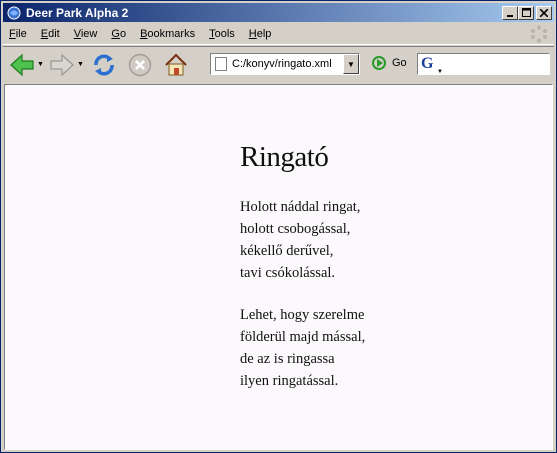 The image size is (557, 453). I want to click on menu-go: Go, so click(118, 34).